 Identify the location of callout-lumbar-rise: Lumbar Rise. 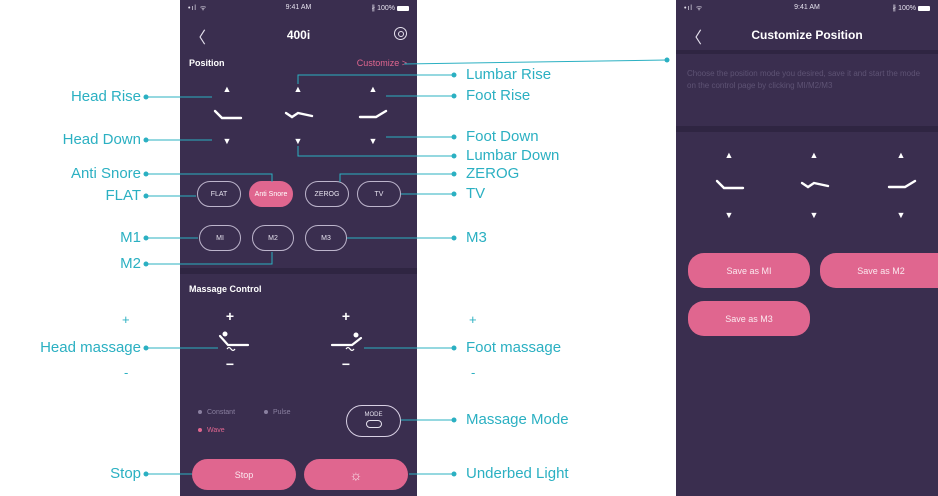
(509, 74).